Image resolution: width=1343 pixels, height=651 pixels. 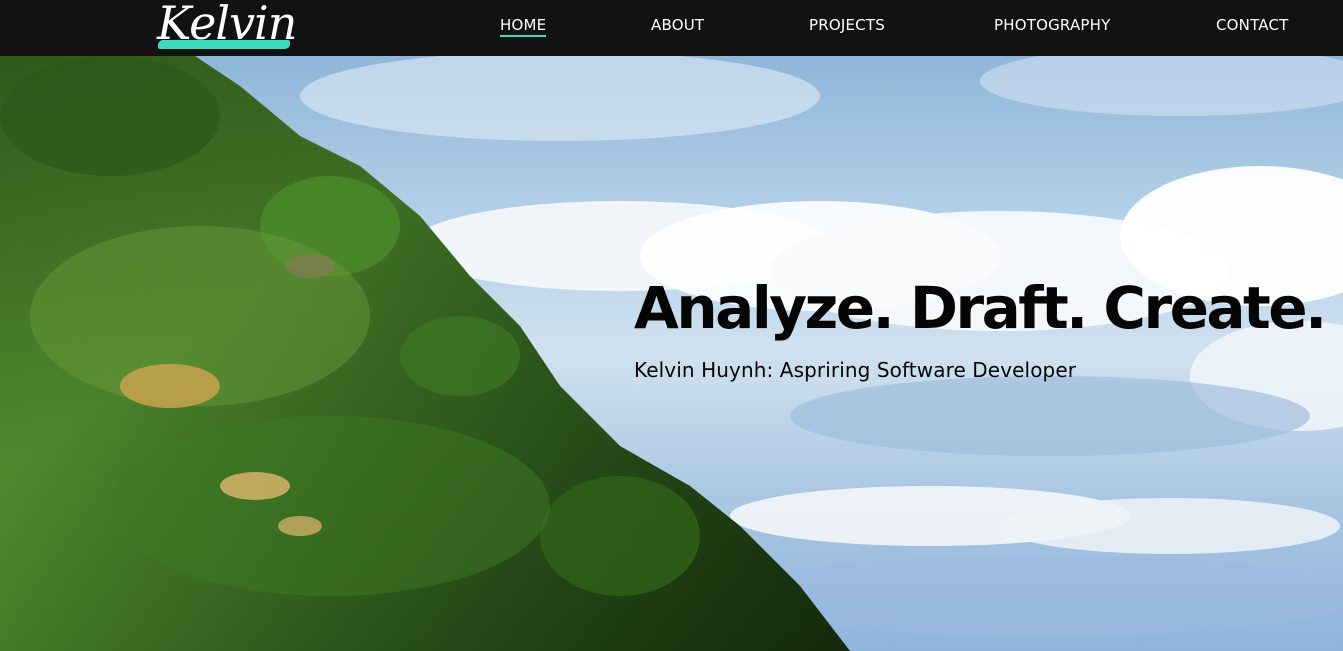 I want to click on nav-link-photography: PHOTOGRAPHY, so click(x=1052, y=25).